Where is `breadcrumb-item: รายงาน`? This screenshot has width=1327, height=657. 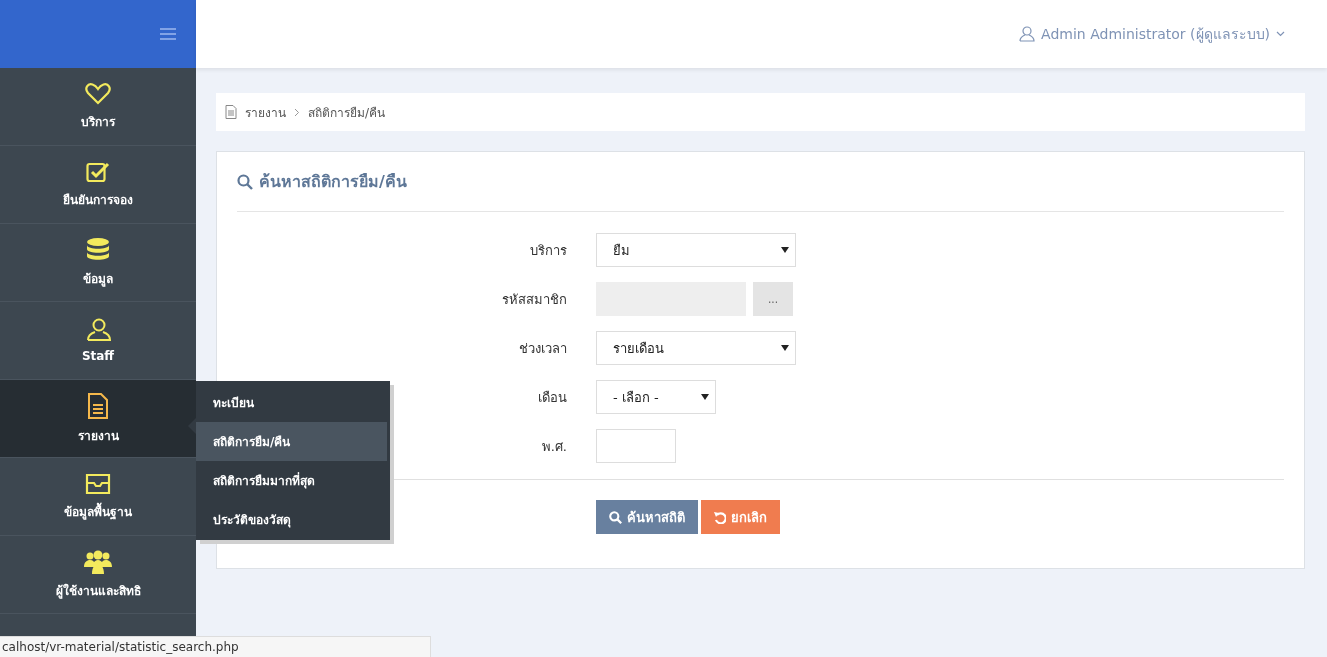
breadcrumb-item: รายงาน is located at coordinates (265, 112).